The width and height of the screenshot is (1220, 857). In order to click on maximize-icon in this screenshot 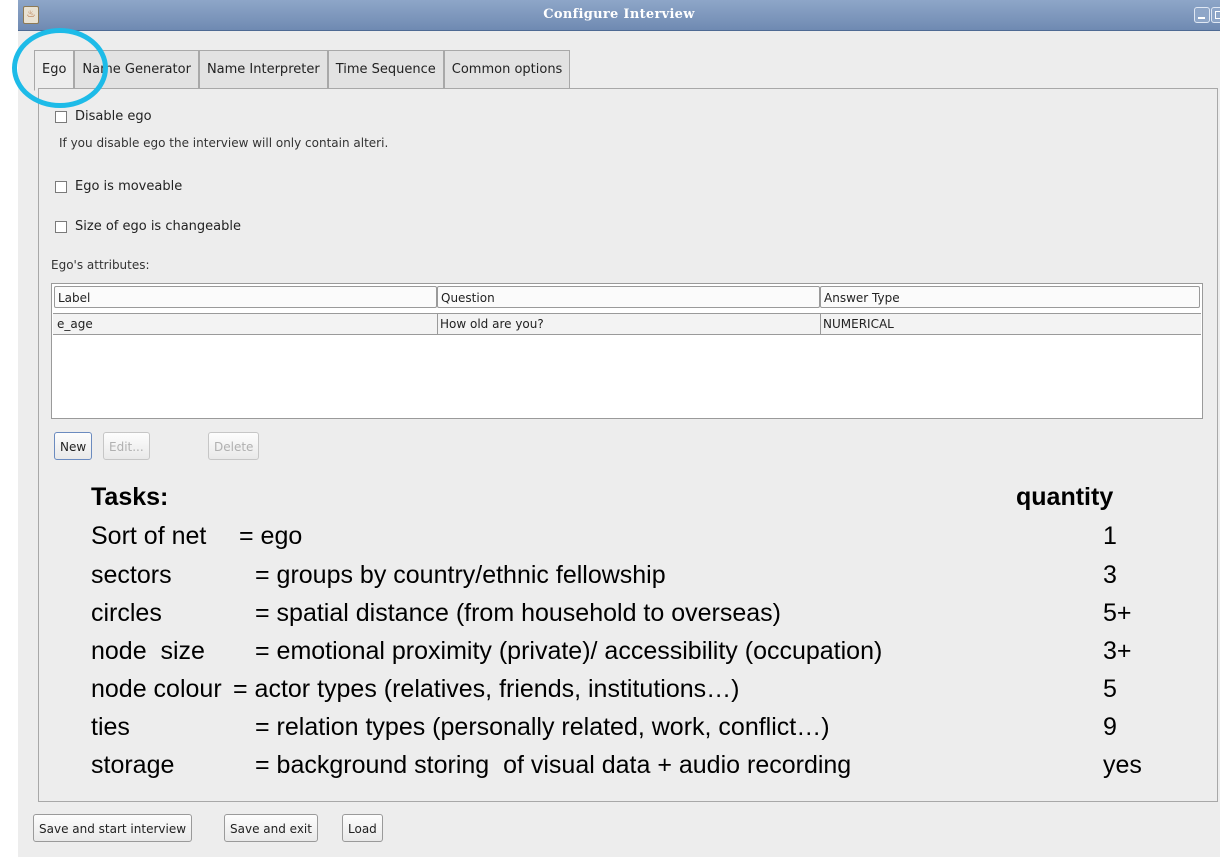, I will do `click(1215, 15)`.